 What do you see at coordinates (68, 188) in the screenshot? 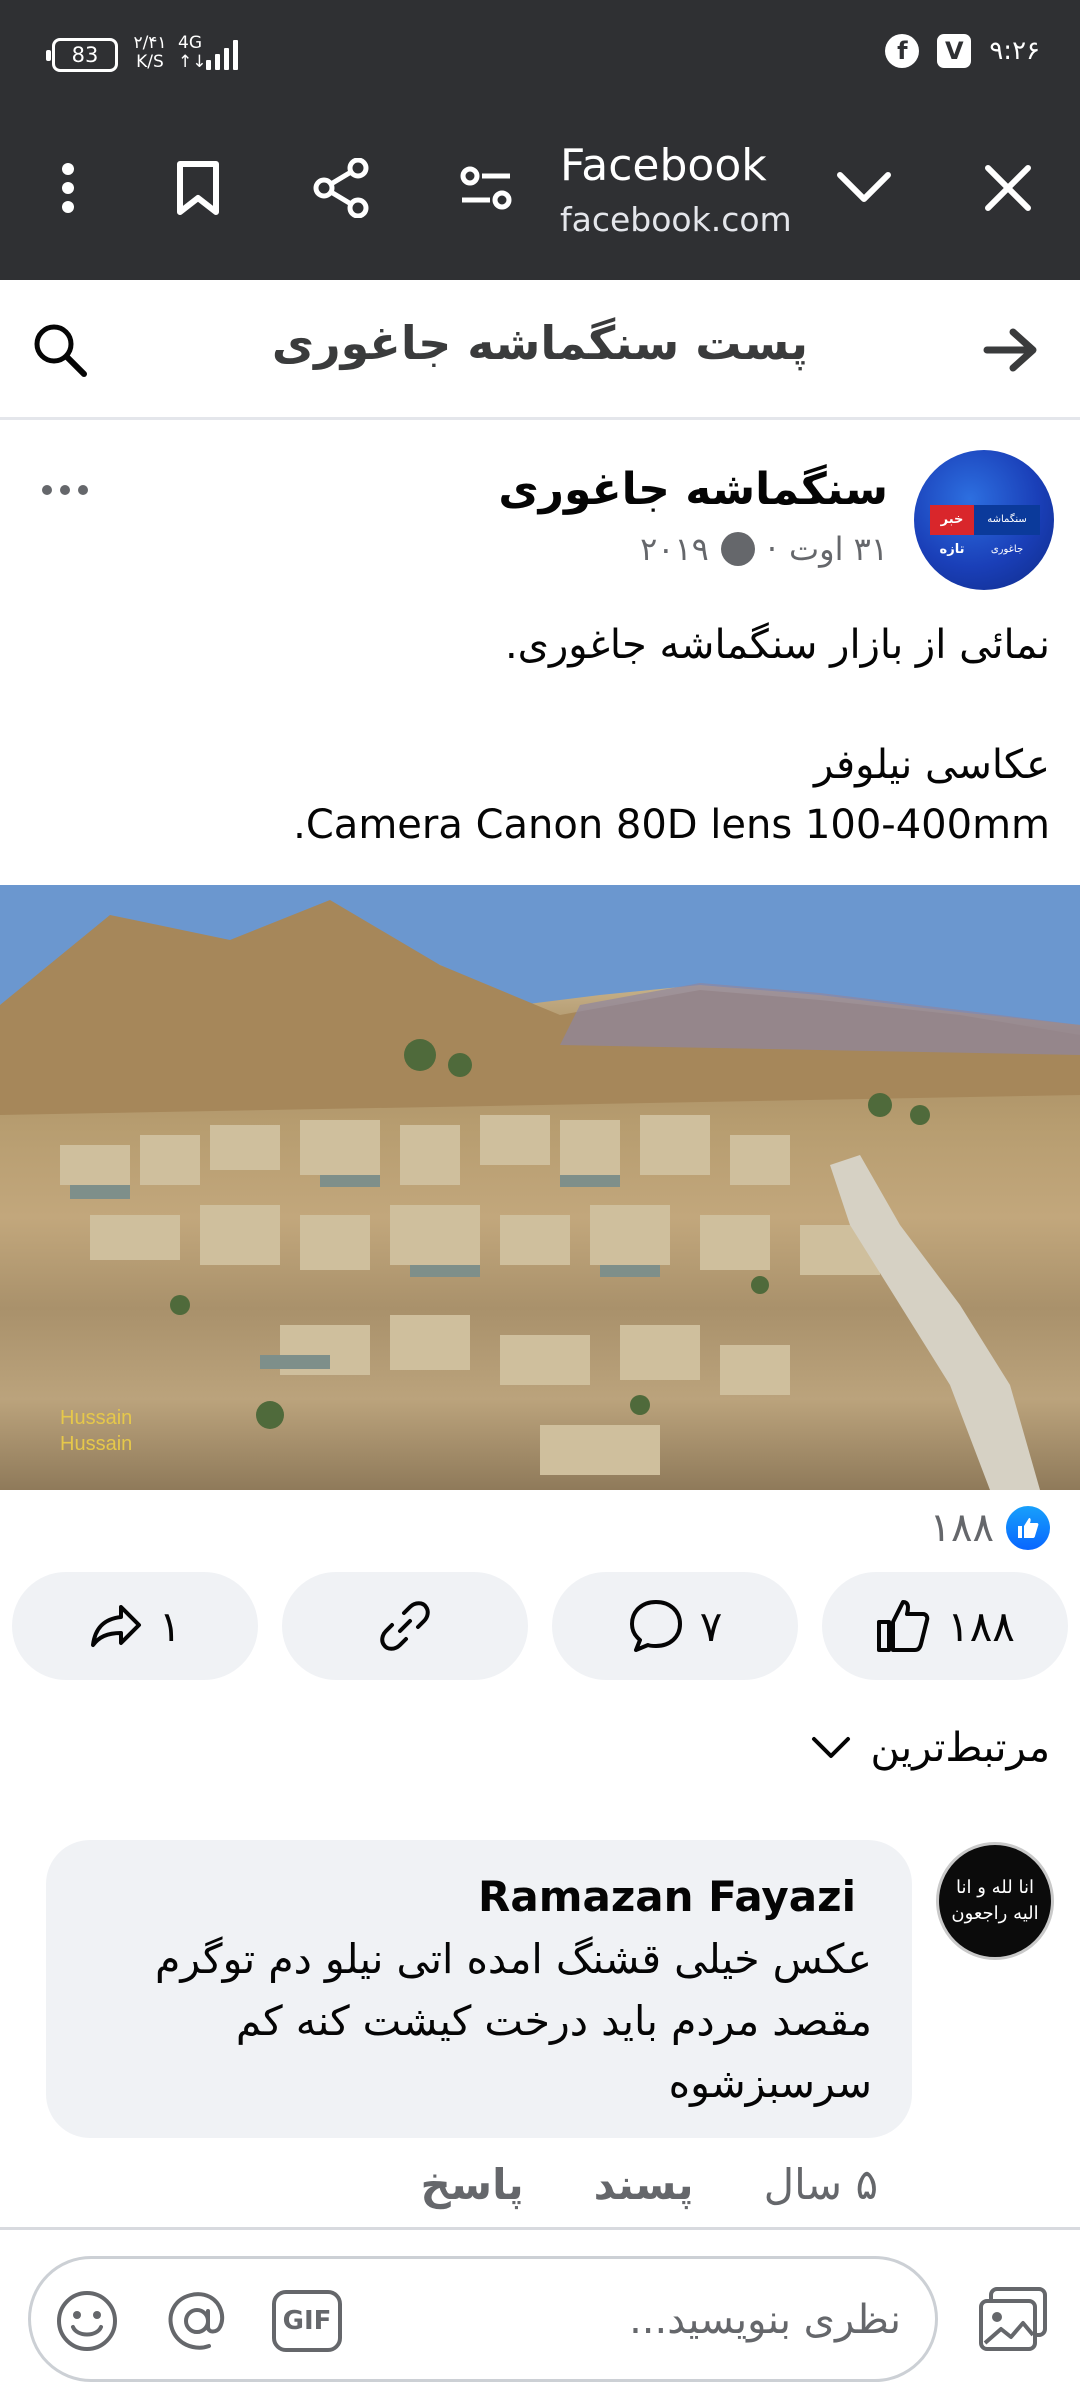
I see `more-vertical-icon` at bounding box center [68, 188].